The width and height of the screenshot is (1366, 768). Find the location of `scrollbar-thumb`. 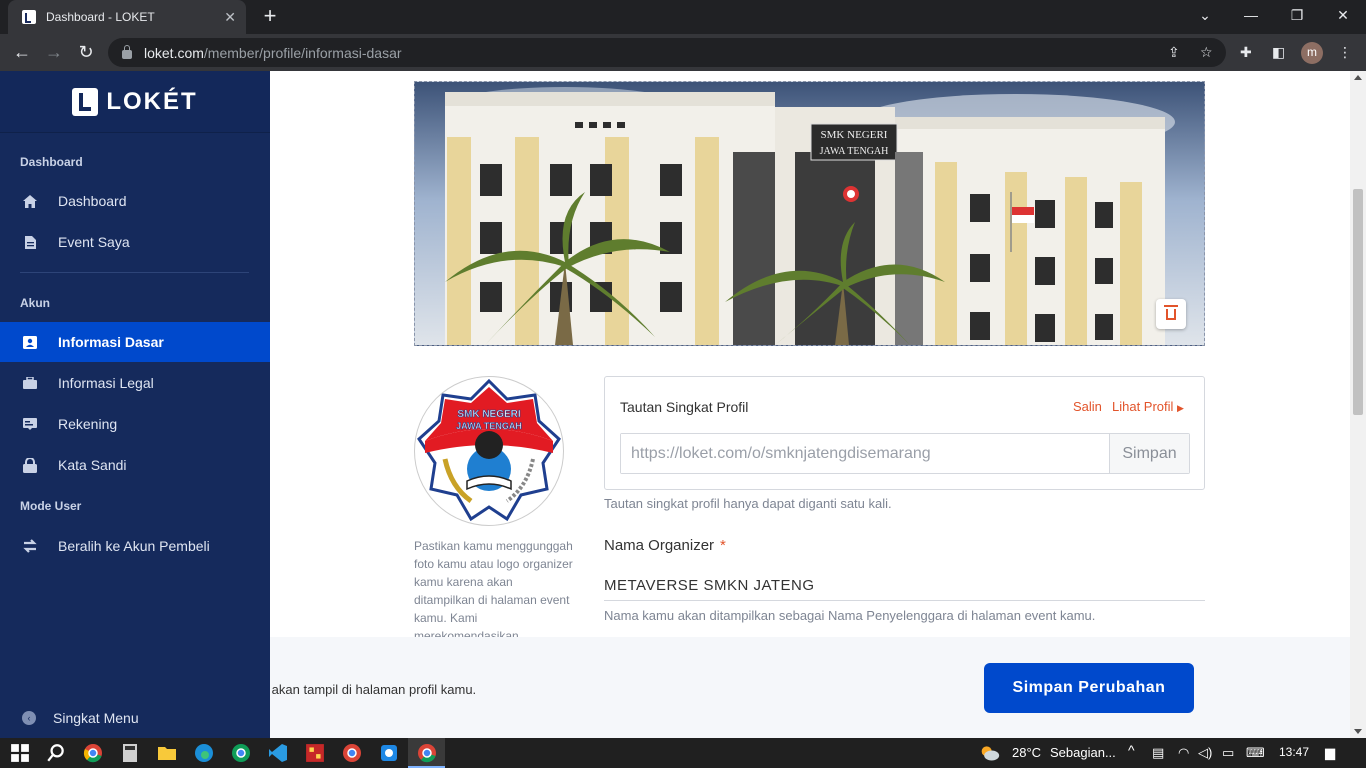

scrollbar-thumb is located at coordinates (1358, 302).